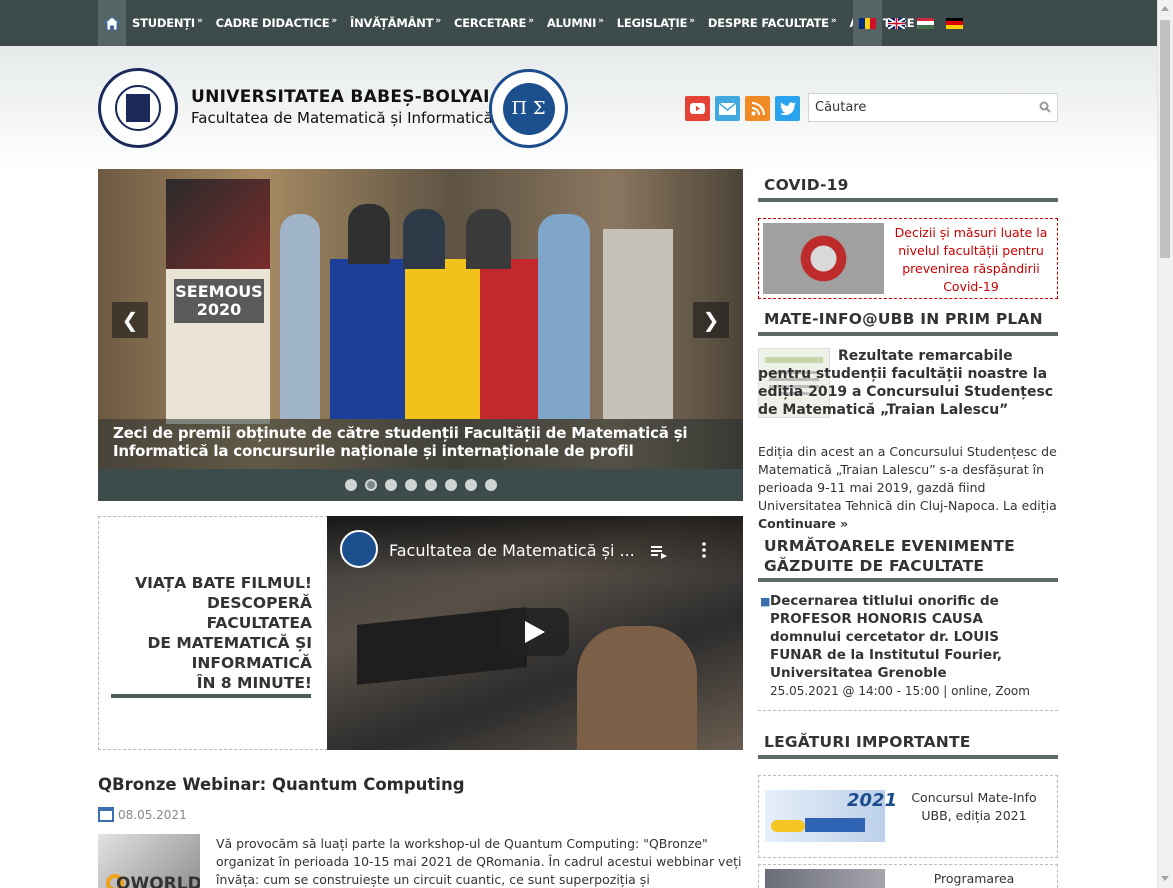 The width and height of the screenshot is (1173, 888). What do you see at coordinates (825, 878) in the screenshot?
I see `consultatii-image` at bounding box center [825, 878].